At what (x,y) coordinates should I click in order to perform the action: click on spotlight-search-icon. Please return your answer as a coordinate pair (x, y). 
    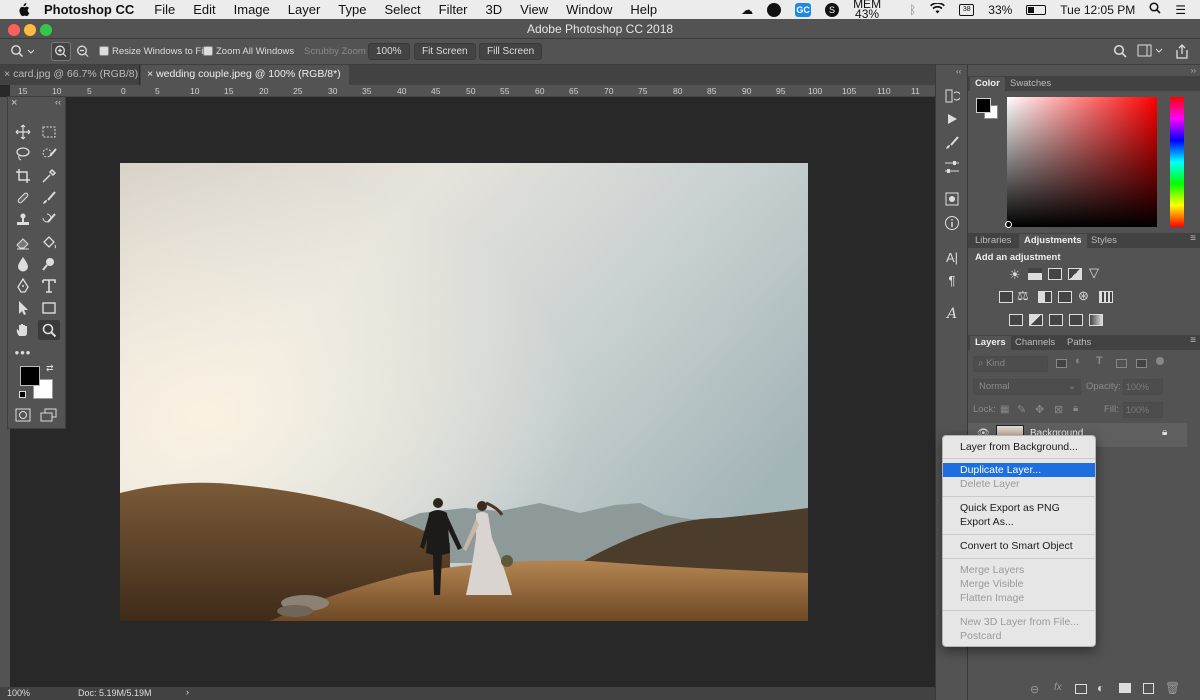
    Looking at the image, I should click on (1155, 9).